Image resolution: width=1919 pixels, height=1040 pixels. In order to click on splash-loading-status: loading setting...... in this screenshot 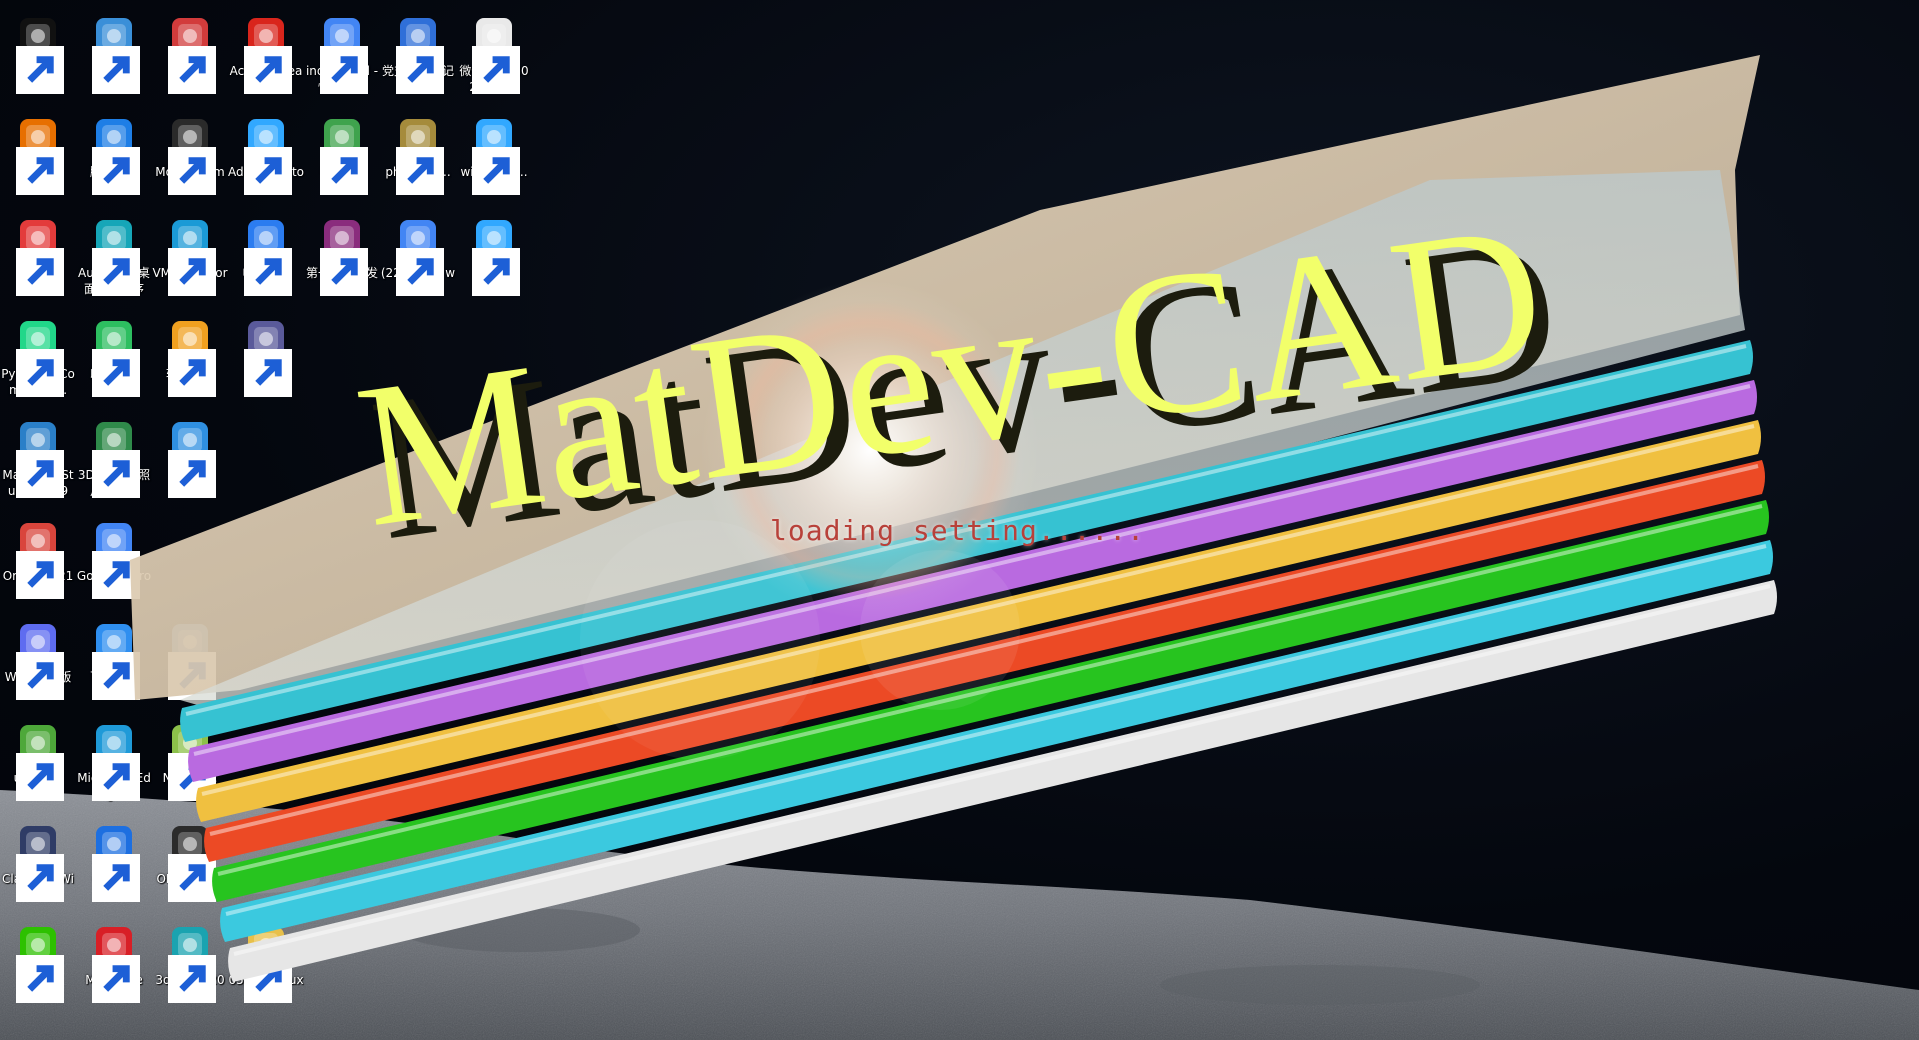, I will do `click(958, 530)`.